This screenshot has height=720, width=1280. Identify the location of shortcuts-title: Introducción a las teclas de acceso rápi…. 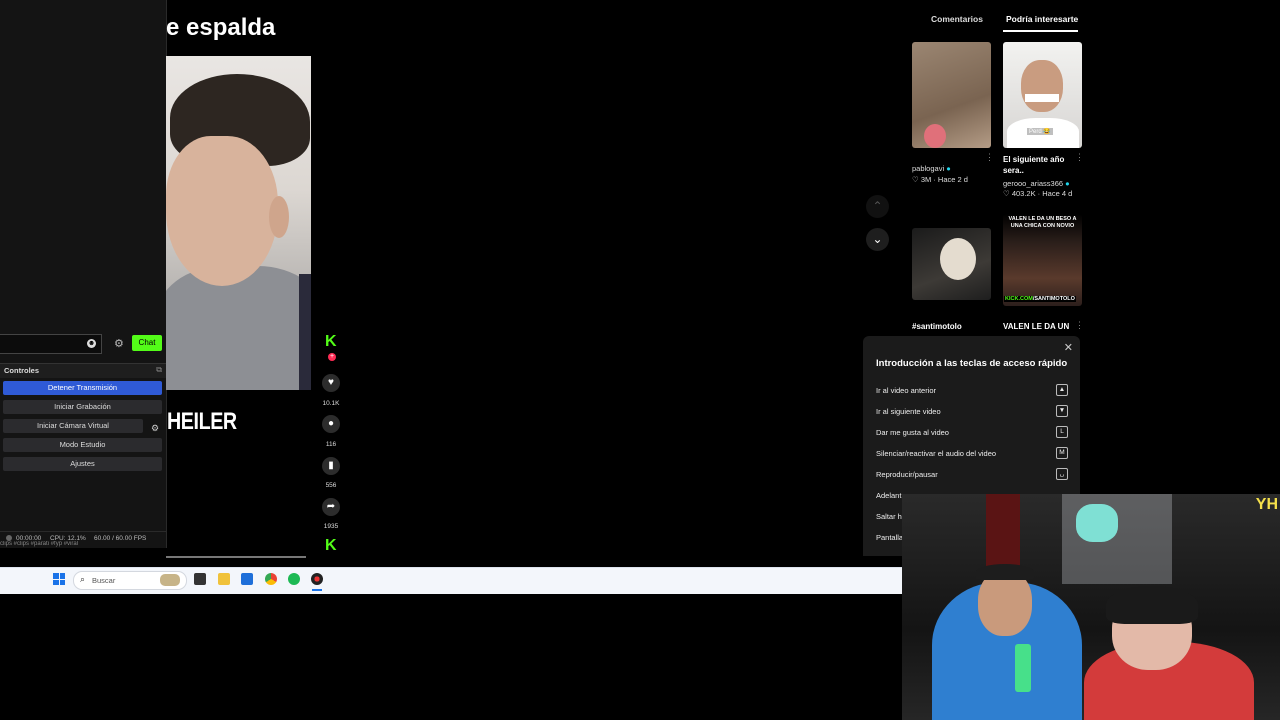
(972, 363).